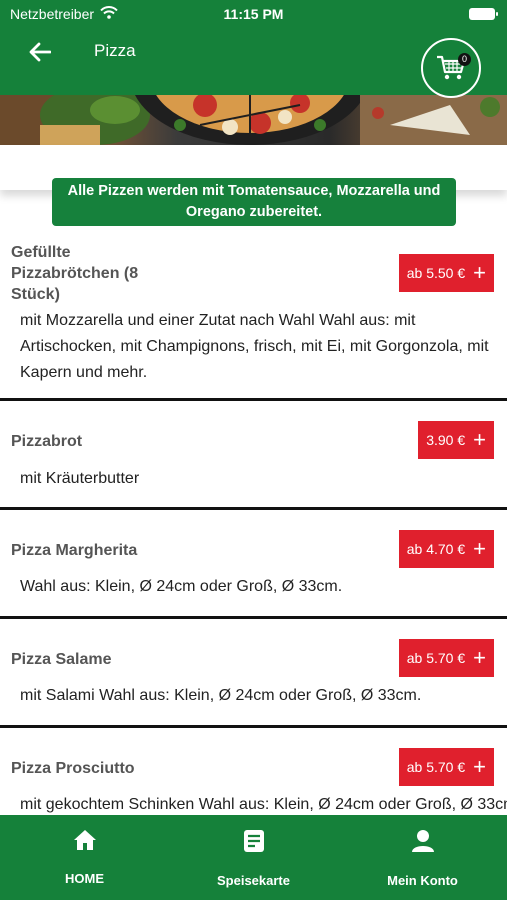 The image size is (507, 900). I want to click on status-bar: Netzbetreiber 11:15 PM, so click(253, 15).